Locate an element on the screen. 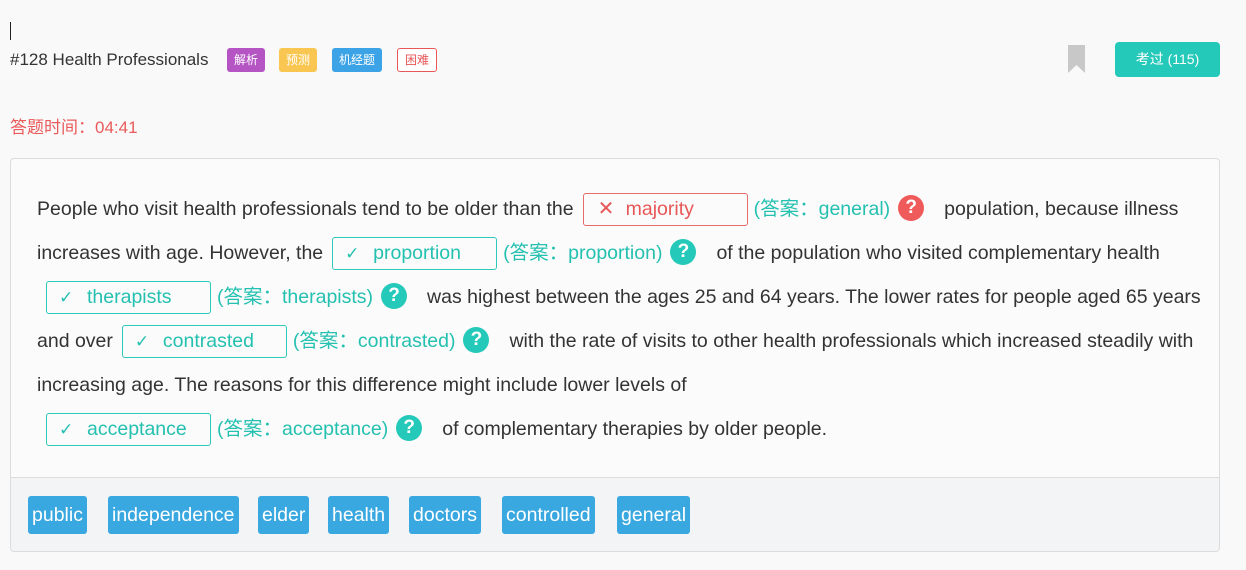 The image size is (1246, 570). blank-1: ✕ majority is located at coordinates (665, 210).